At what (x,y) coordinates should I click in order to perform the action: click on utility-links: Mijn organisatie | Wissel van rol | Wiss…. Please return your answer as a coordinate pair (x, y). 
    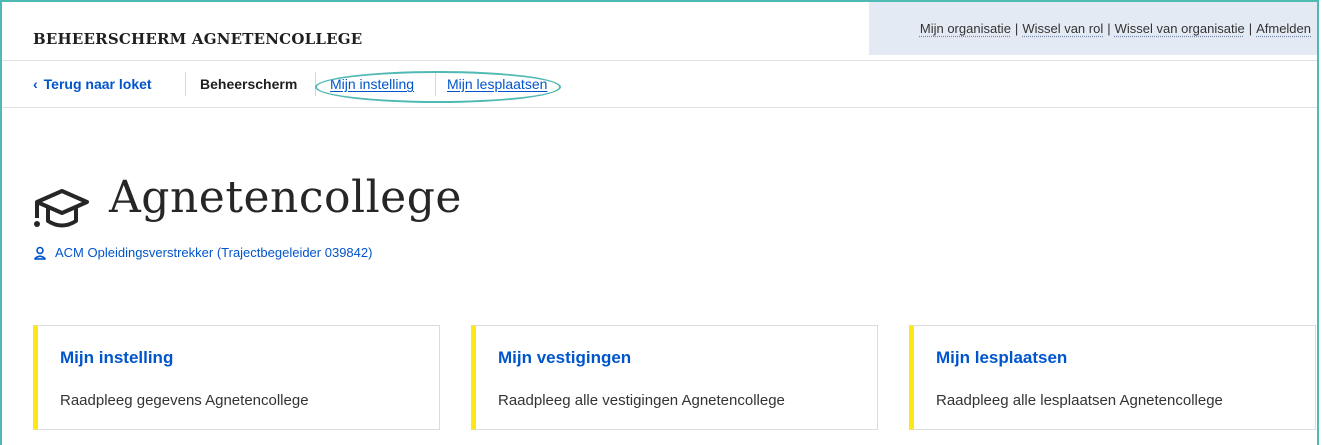
    Looking at the image, I should click on (1093, 28).